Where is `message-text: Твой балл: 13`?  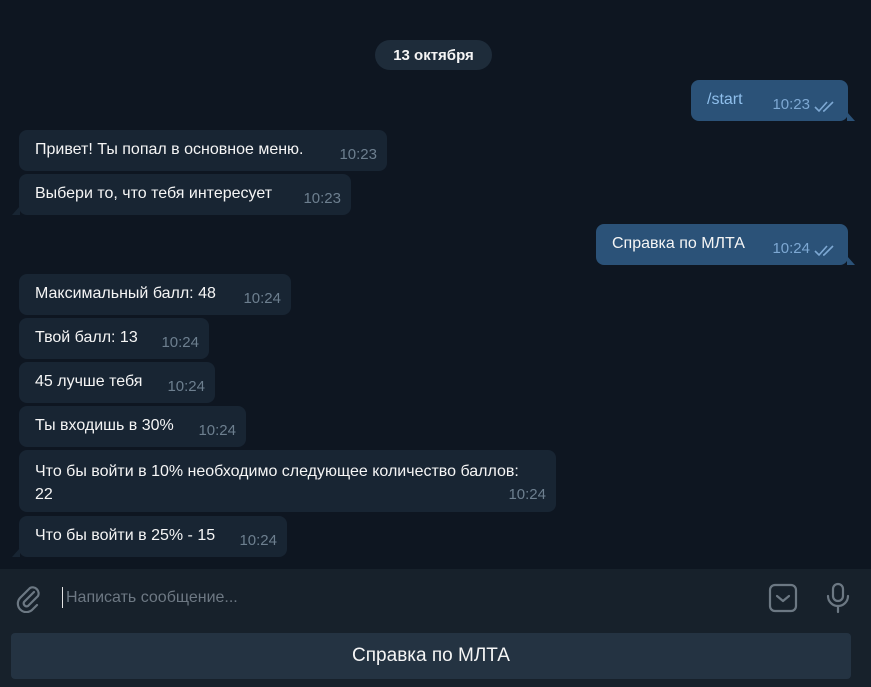 message-text: Твой балл: 13 is located at coordinates (86, 337).